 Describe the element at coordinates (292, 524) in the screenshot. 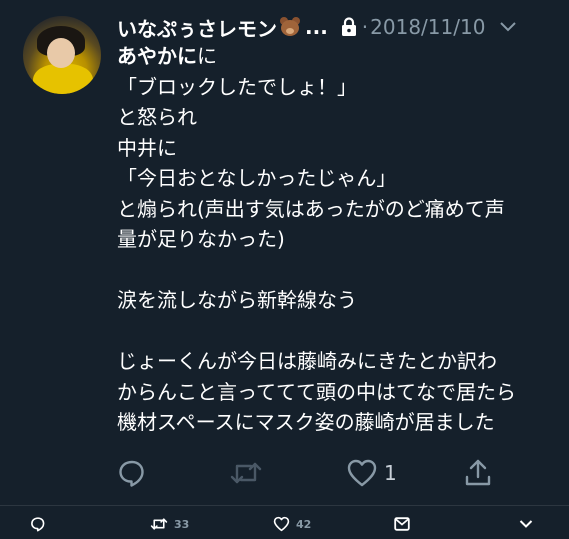

I see `footer-like-button: 42` at that location.